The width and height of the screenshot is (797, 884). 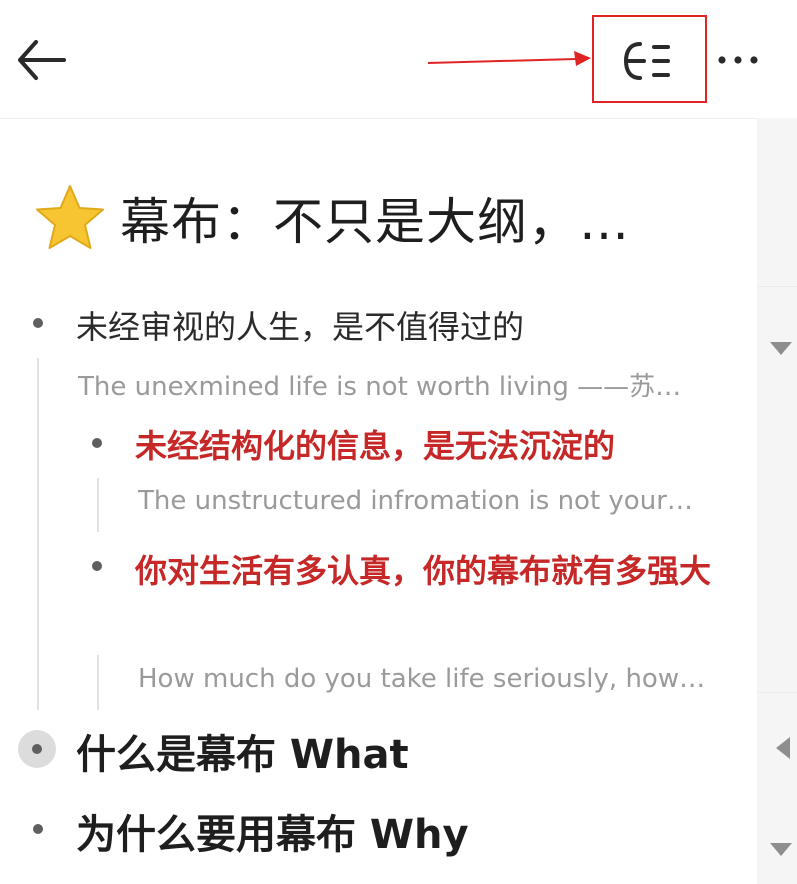 What do you see at coordinates (783, 748) in the screenshot?
I see `scroll-left-arrow-icon` at bounding box center [783, 748].